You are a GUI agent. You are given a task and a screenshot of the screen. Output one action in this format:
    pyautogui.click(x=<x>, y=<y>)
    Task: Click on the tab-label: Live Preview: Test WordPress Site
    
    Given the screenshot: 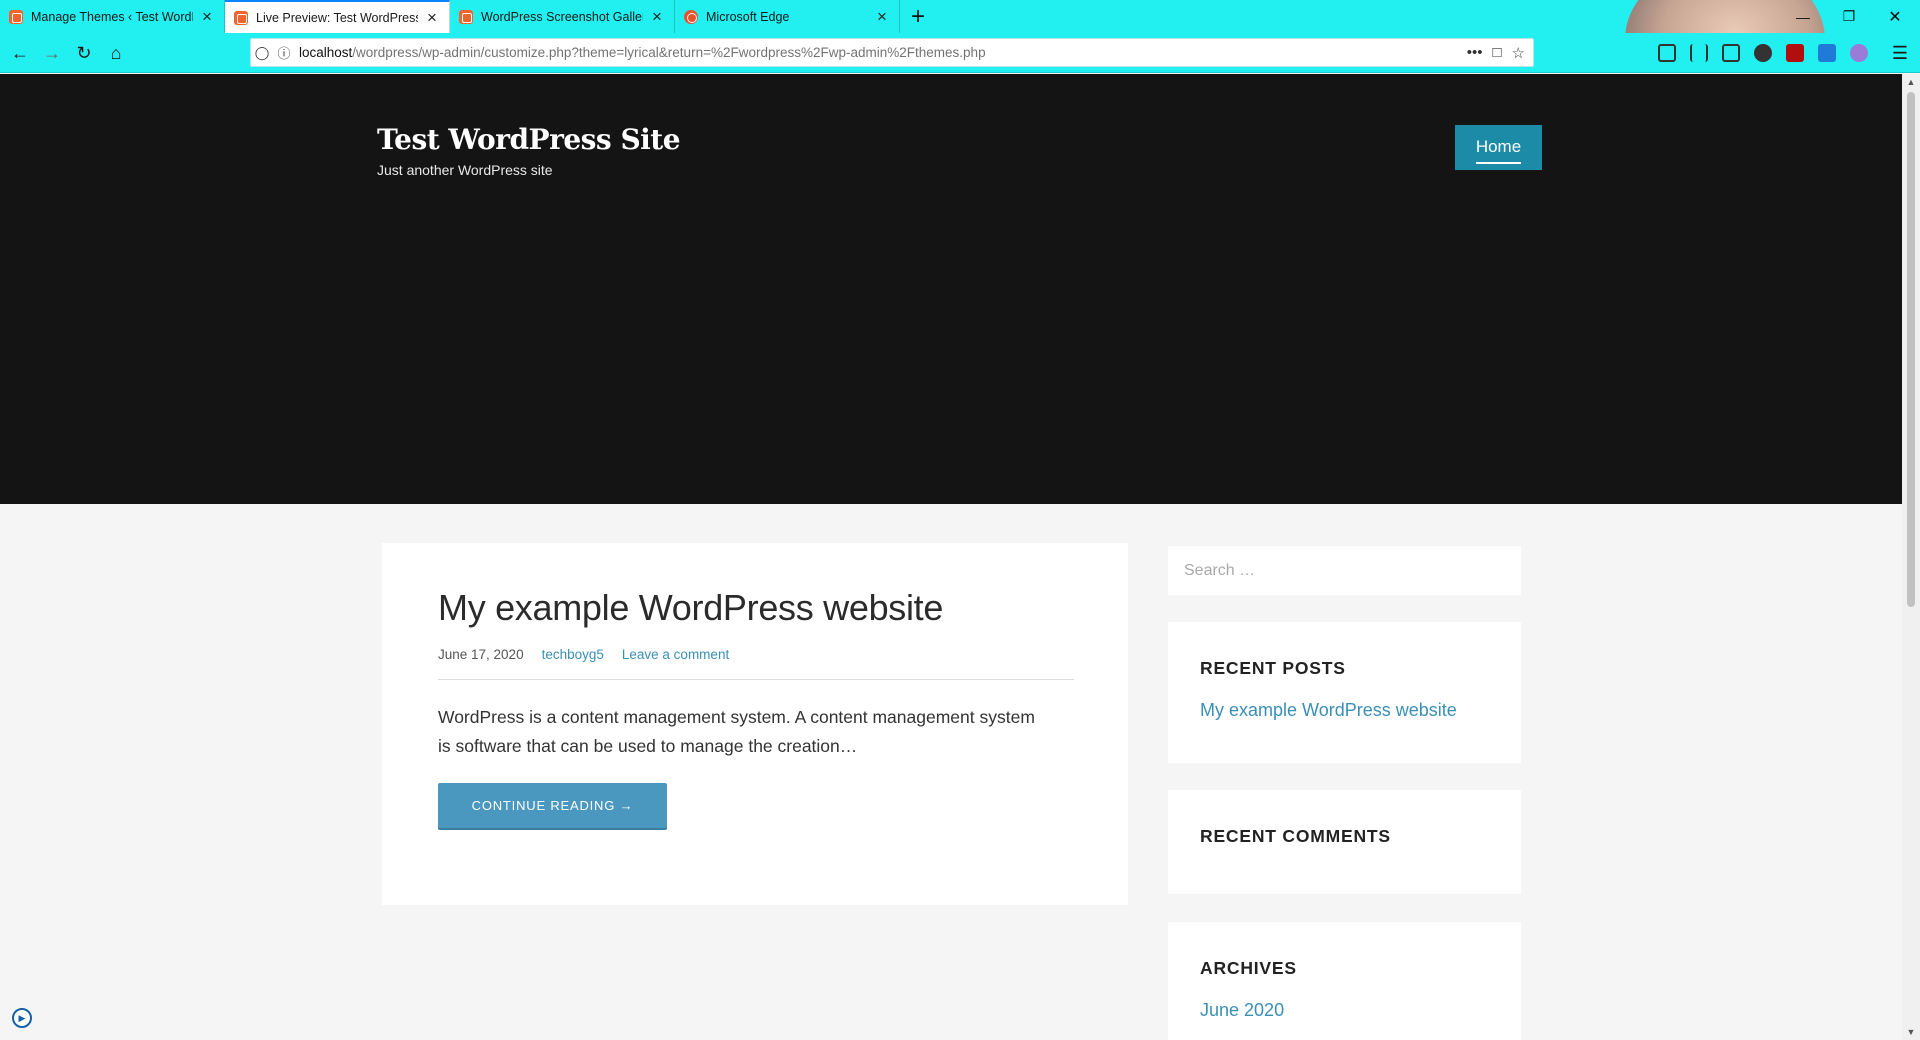 What is the action you would take?
    pyautogui.click(x=337, y=17)
    